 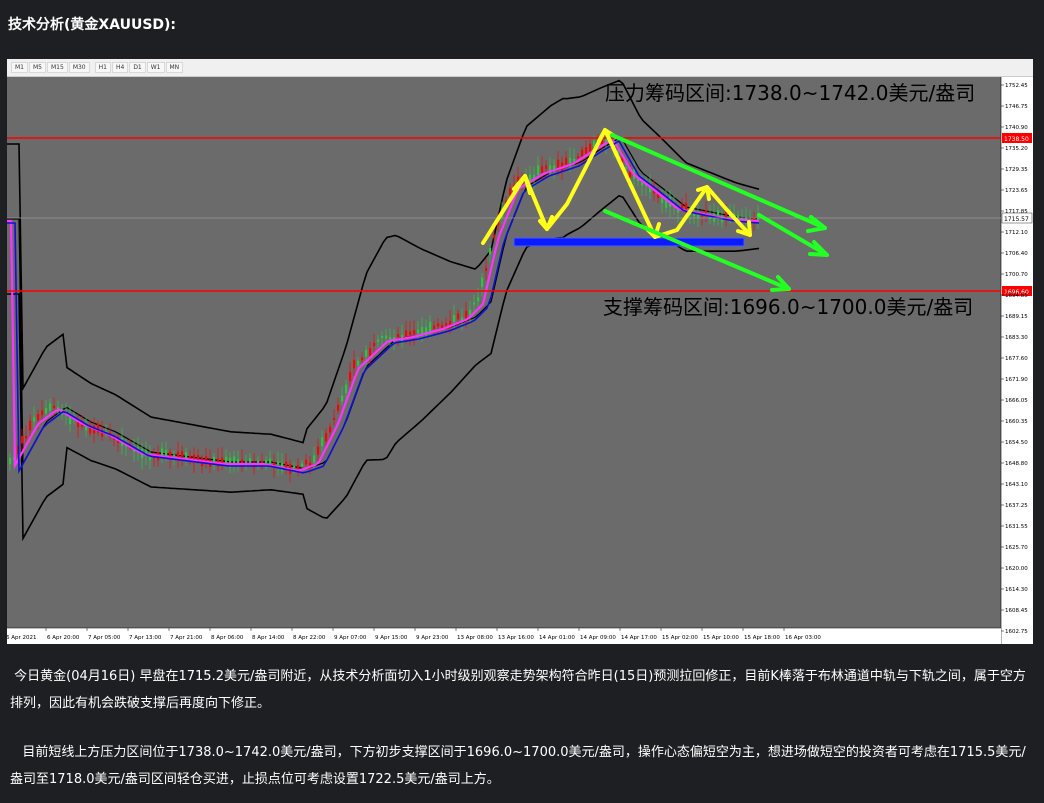 I want to click on price-tick-label: 1654.50, so click(x=1016, y=443).